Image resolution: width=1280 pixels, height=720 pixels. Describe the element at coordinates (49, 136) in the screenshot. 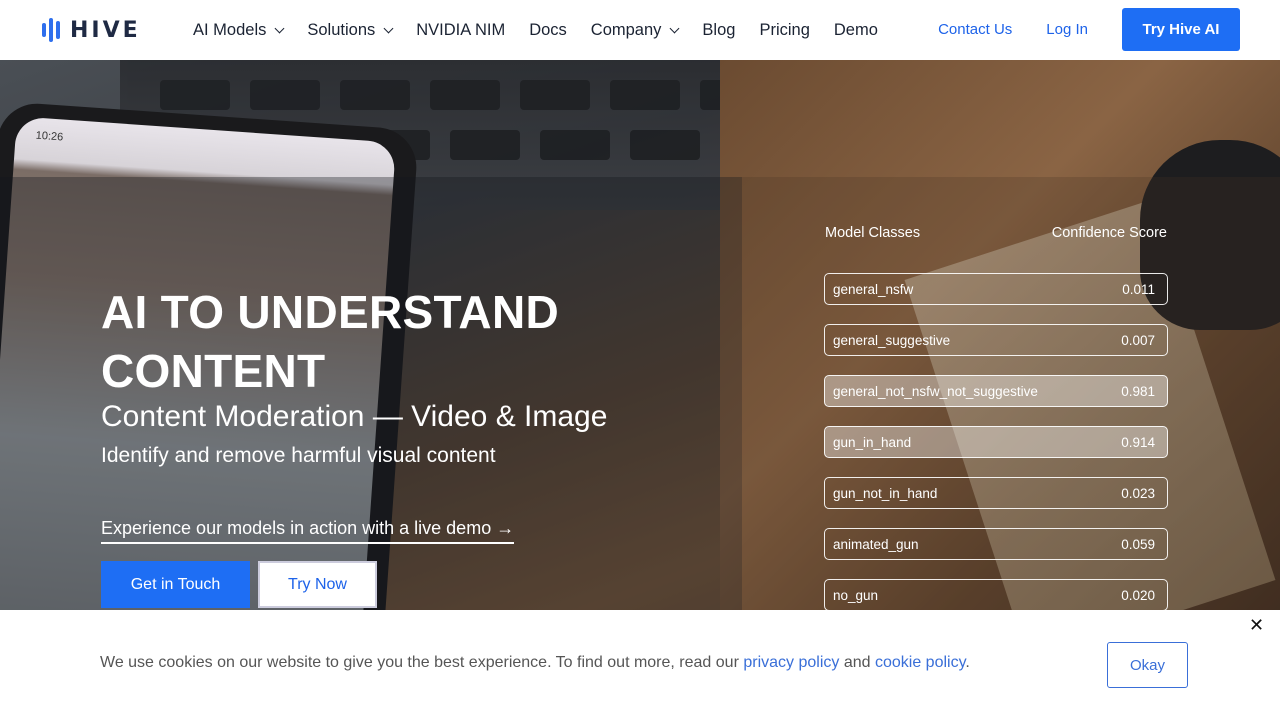

I see `phone-time: 10:26` at that location.